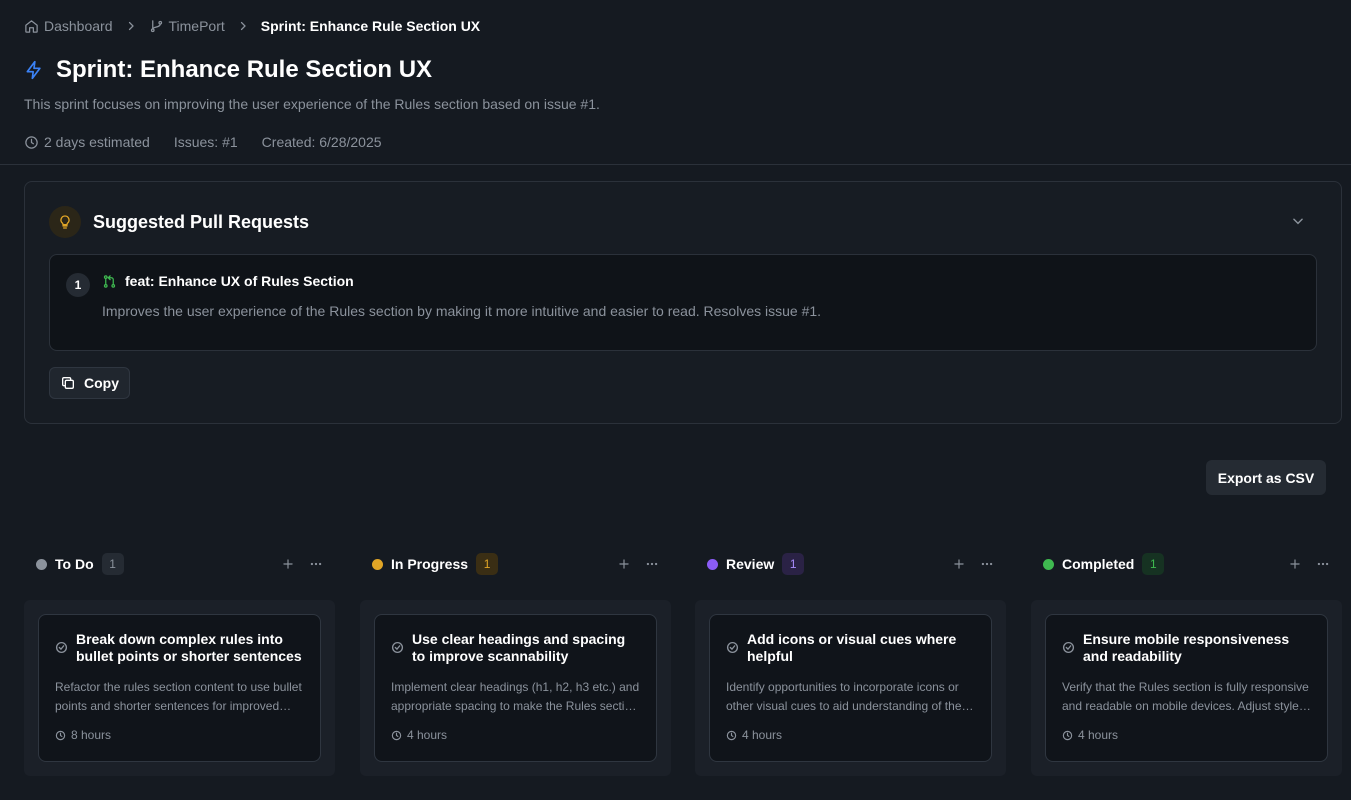 This screenshot has height=800, width=1351. What do you see at coordinates (31, 26) in the screenshot?
I see `home-icon` at bounding box center [31, 26].